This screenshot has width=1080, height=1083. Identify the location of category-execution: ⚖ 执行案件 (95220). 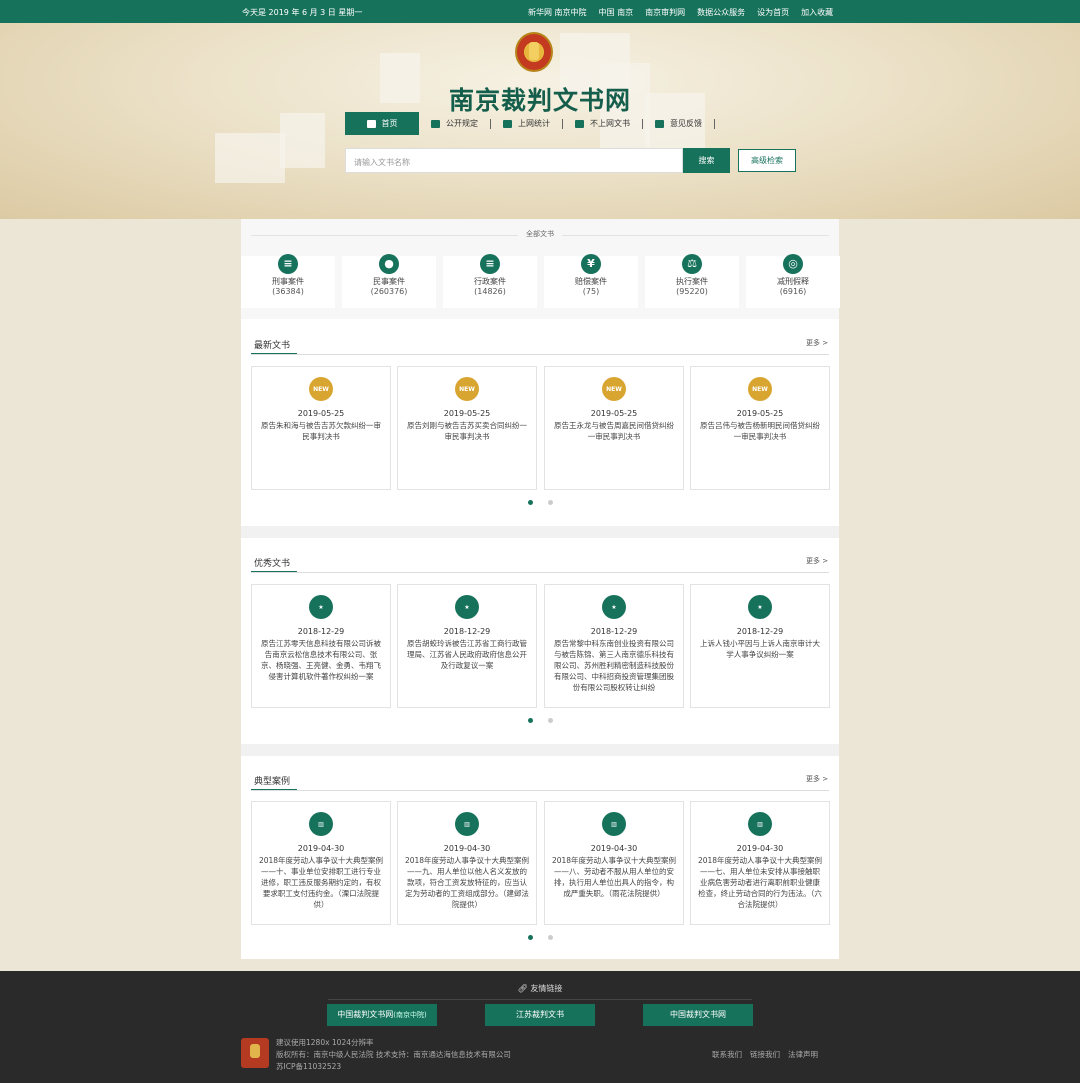
(692, 281).